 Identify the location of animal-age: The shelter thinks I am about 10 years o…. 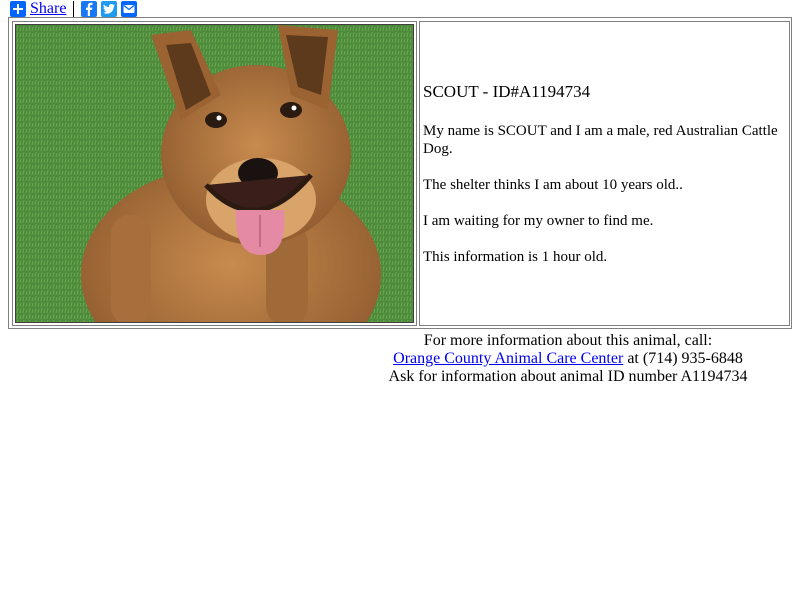
(553, 185).